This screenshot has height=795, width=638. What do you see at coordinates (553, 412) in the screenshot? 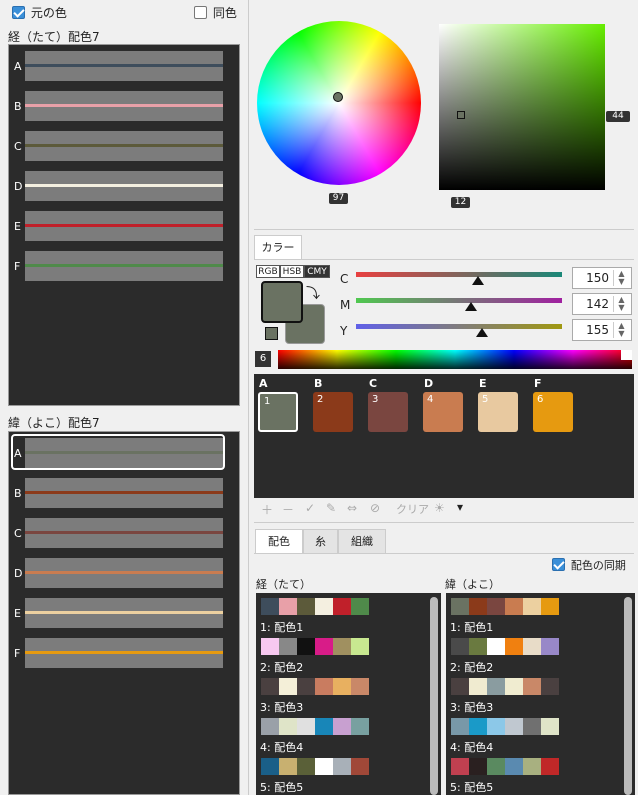
I see `palette-swatch: 6` at bounding box center [553, 412].